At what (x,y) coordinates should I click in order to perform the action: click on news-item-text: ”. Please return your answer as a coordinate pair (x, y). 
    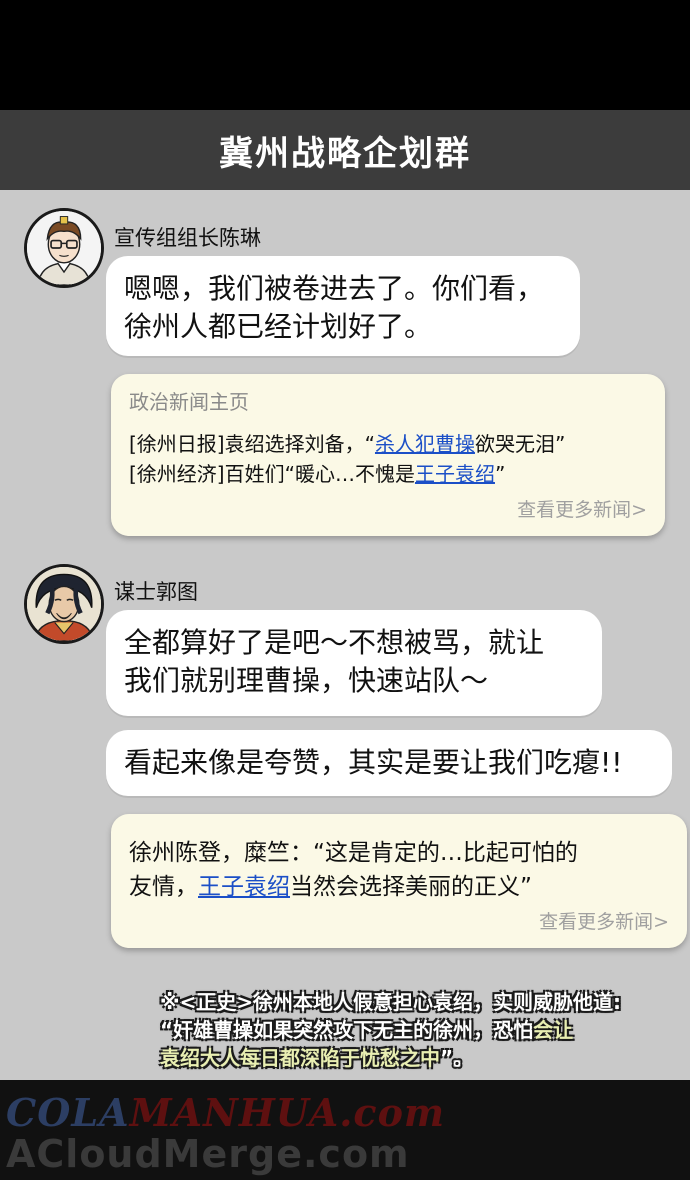
    Looking at the image, I should click on (500, 474).